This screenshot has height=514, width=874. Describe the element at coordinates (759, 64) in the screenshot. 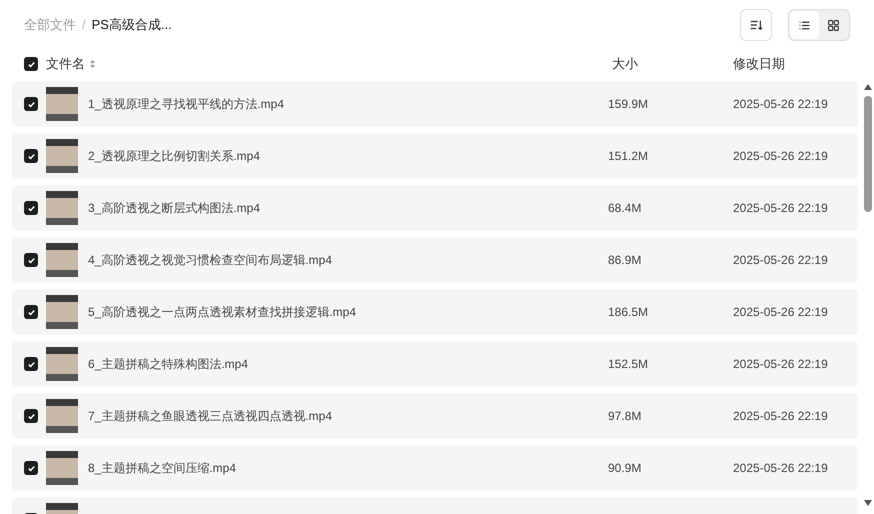

I see `column-header: 修改日期` at that location.